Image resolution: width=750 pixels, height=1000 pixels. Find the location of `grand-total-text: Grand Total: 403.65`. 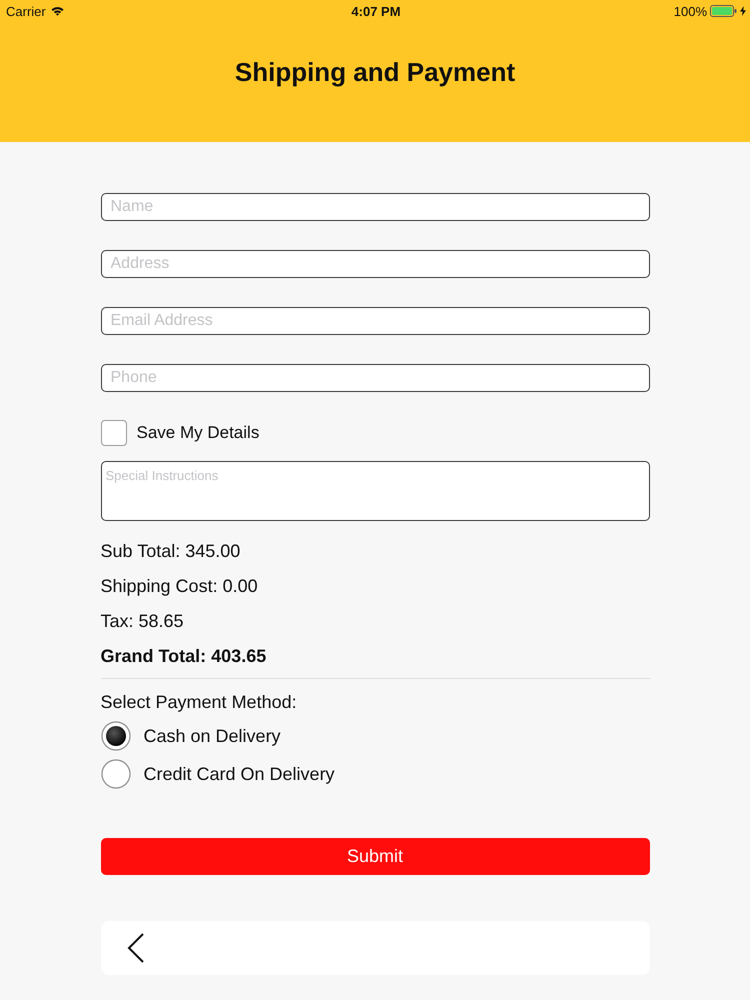

grand-total-text: Grand Total: 403.65 is located at coordinates (184, 656).